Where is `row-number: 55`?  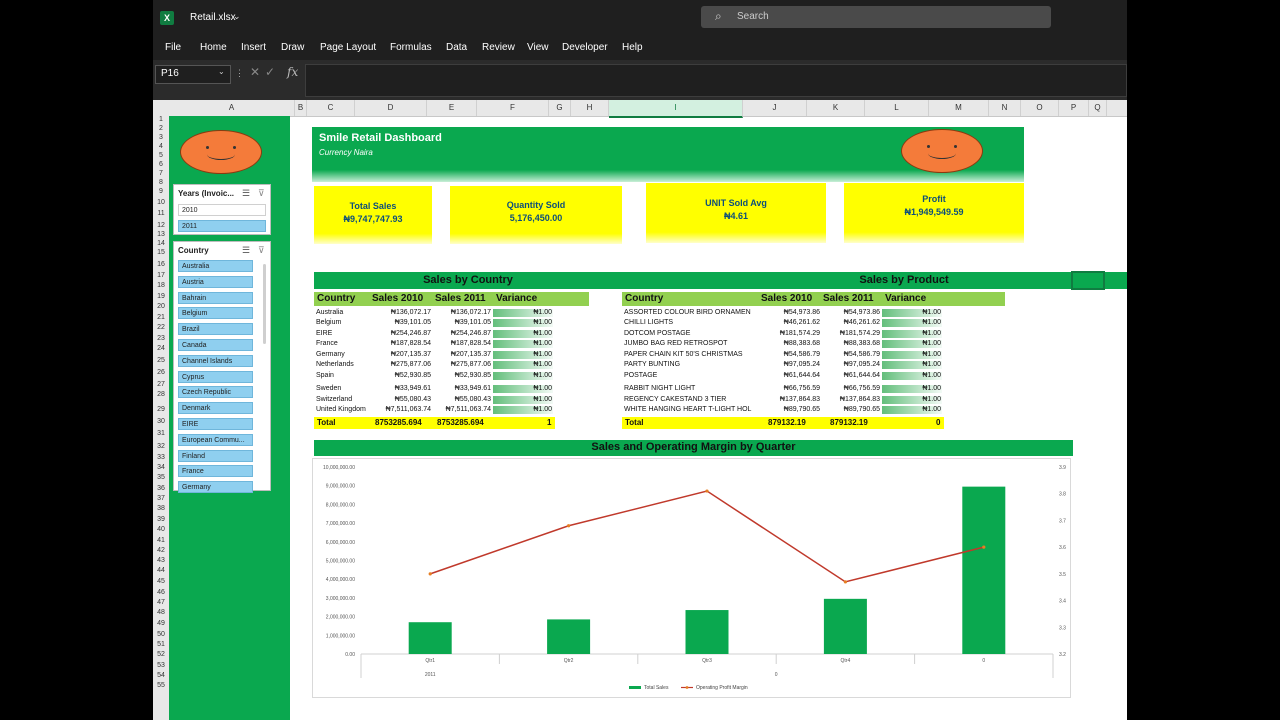
row-number: 55 is located at coordinates (161, 685).